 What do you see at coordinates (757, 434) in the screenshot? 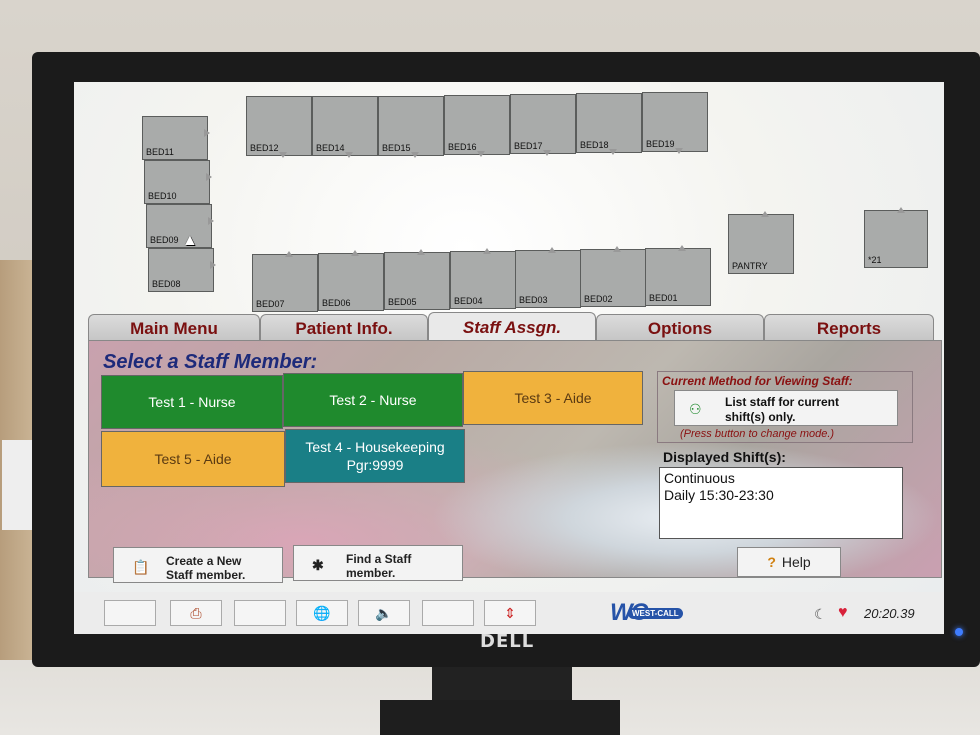
I see `view-method-hint: (Press button to change mode.)` at bounding box center [757, 434].